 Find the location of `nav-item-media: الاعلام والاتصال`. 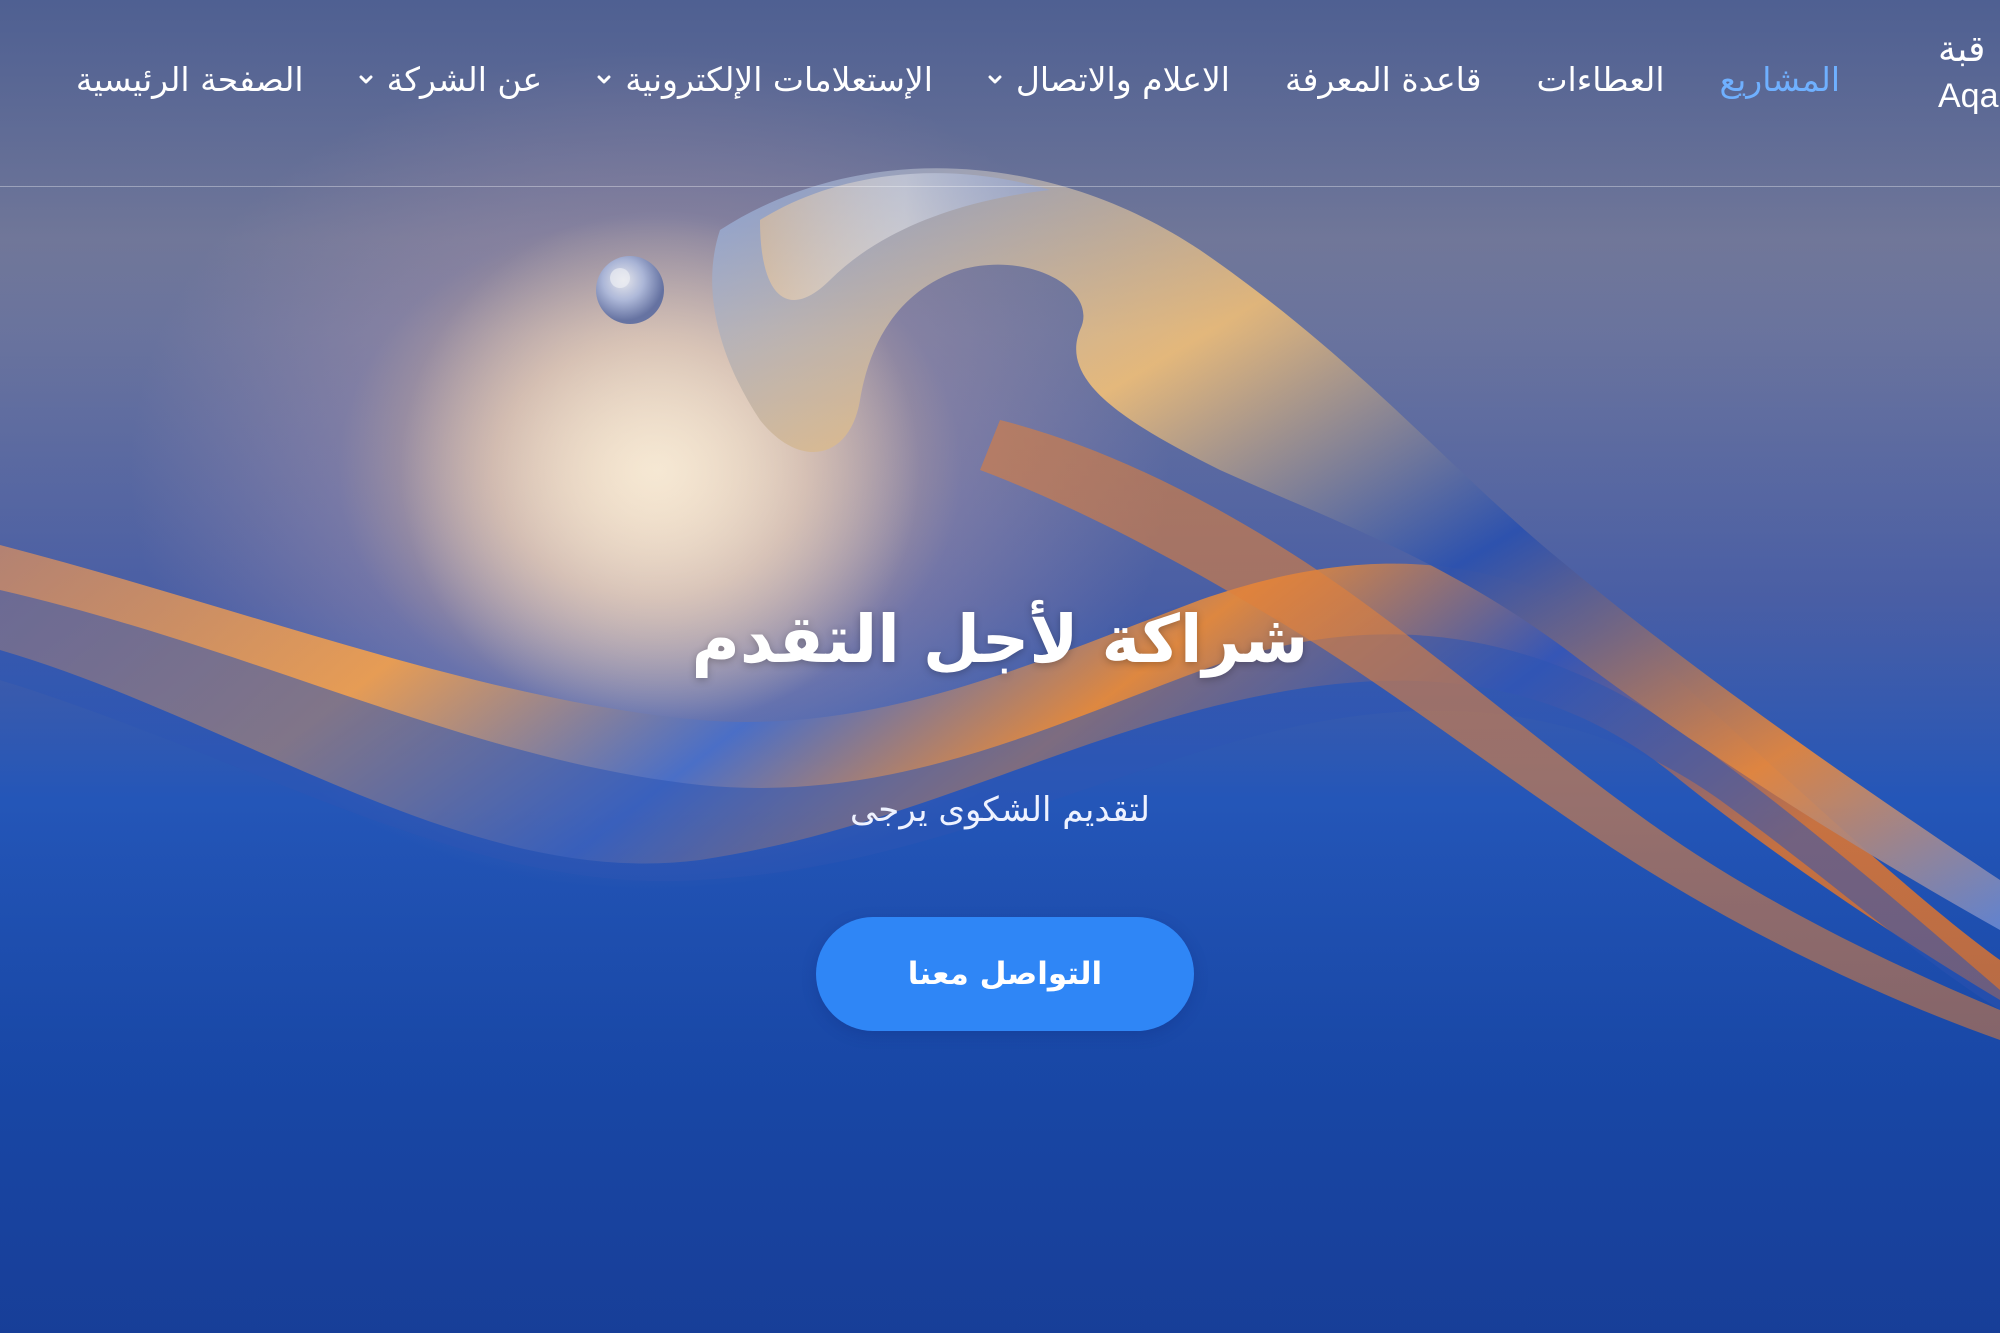

nav-item-media: الاعلام والاتصال is located at coordinates (1109, 80).